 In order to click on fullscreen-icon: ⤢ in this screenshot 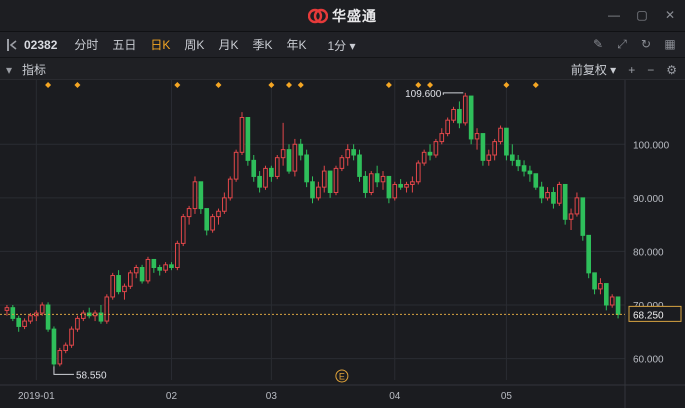, I will do `click(622, 44)`.